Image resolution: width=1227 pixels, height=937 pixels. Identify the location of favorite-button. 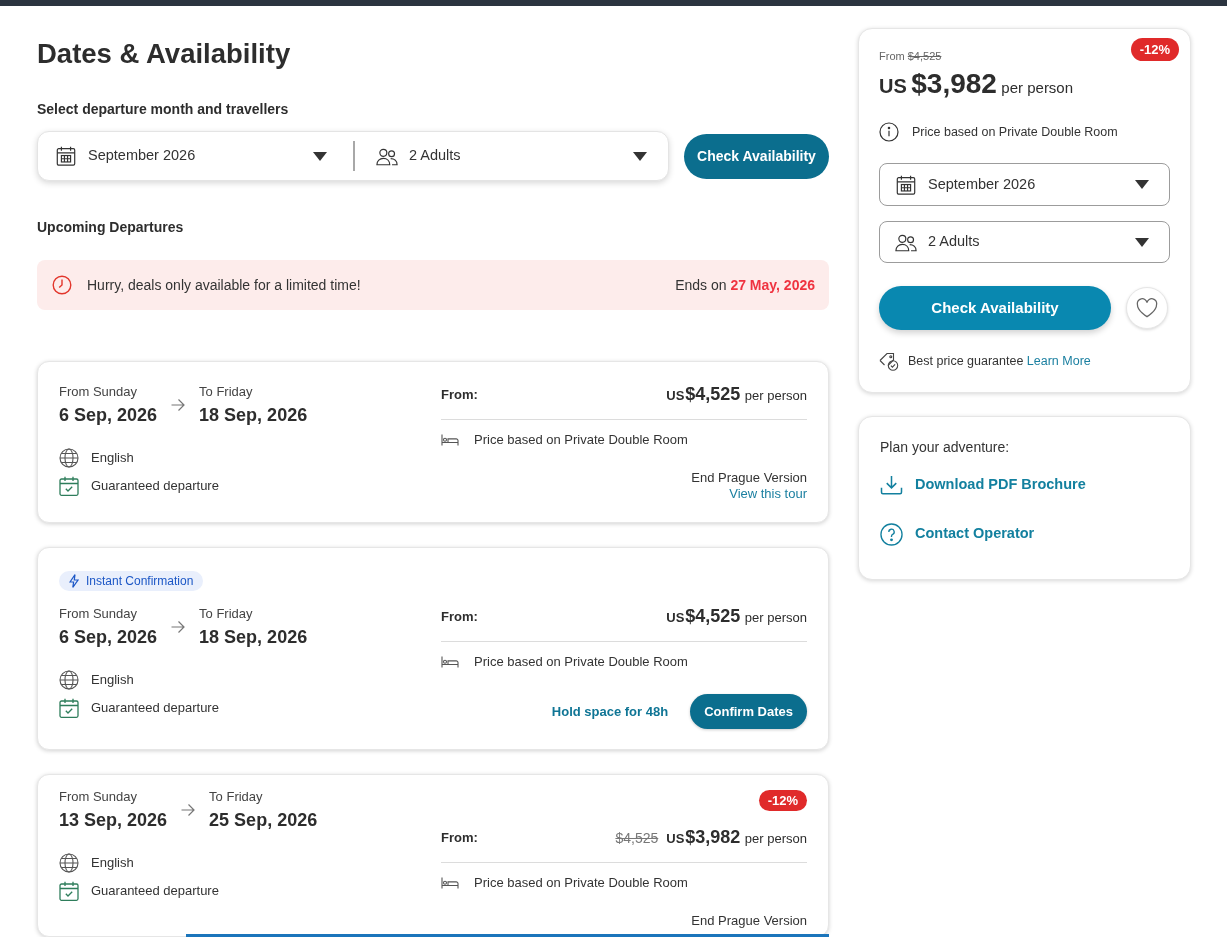
(1147, 308).